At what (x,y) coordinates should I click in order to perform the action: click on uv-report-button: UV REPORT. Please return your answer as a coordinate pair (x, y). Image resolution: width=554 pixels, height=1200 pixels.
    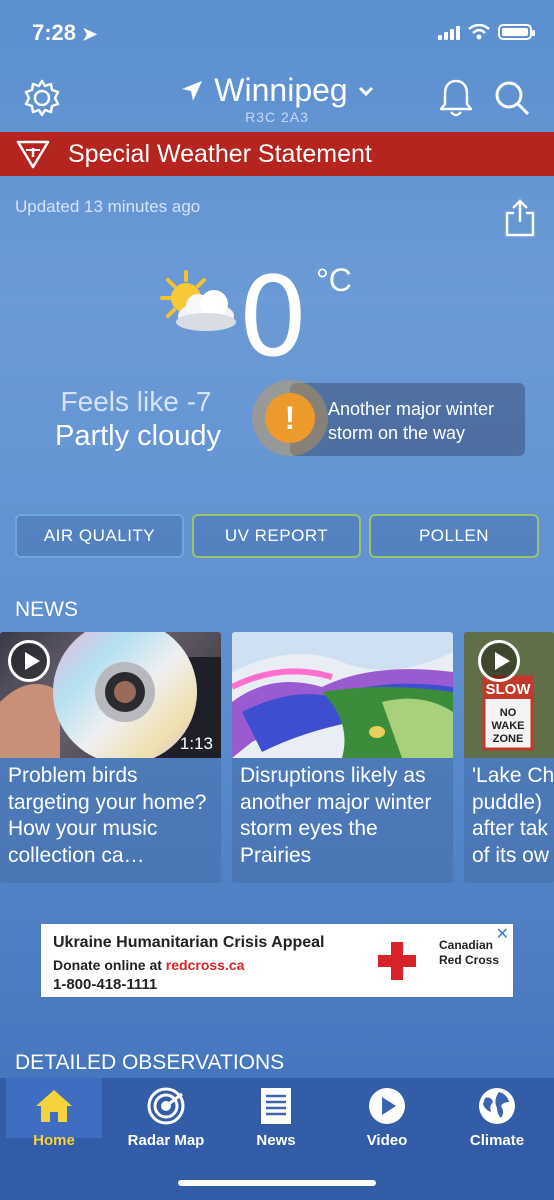
    Looking at the image, I should click on (276, 536).